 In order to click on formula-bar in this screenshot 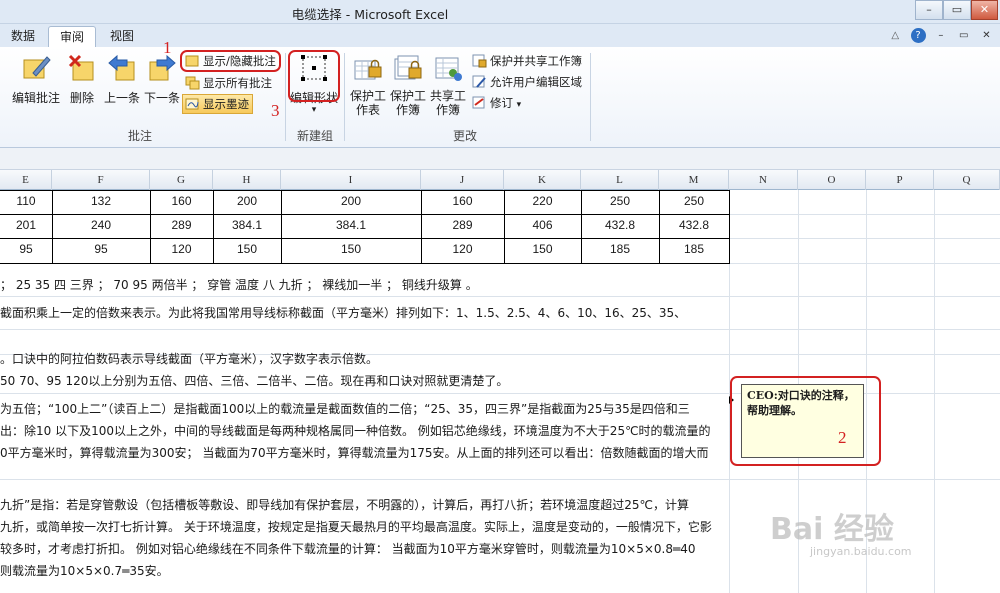, I will do `click(500, 159)`.